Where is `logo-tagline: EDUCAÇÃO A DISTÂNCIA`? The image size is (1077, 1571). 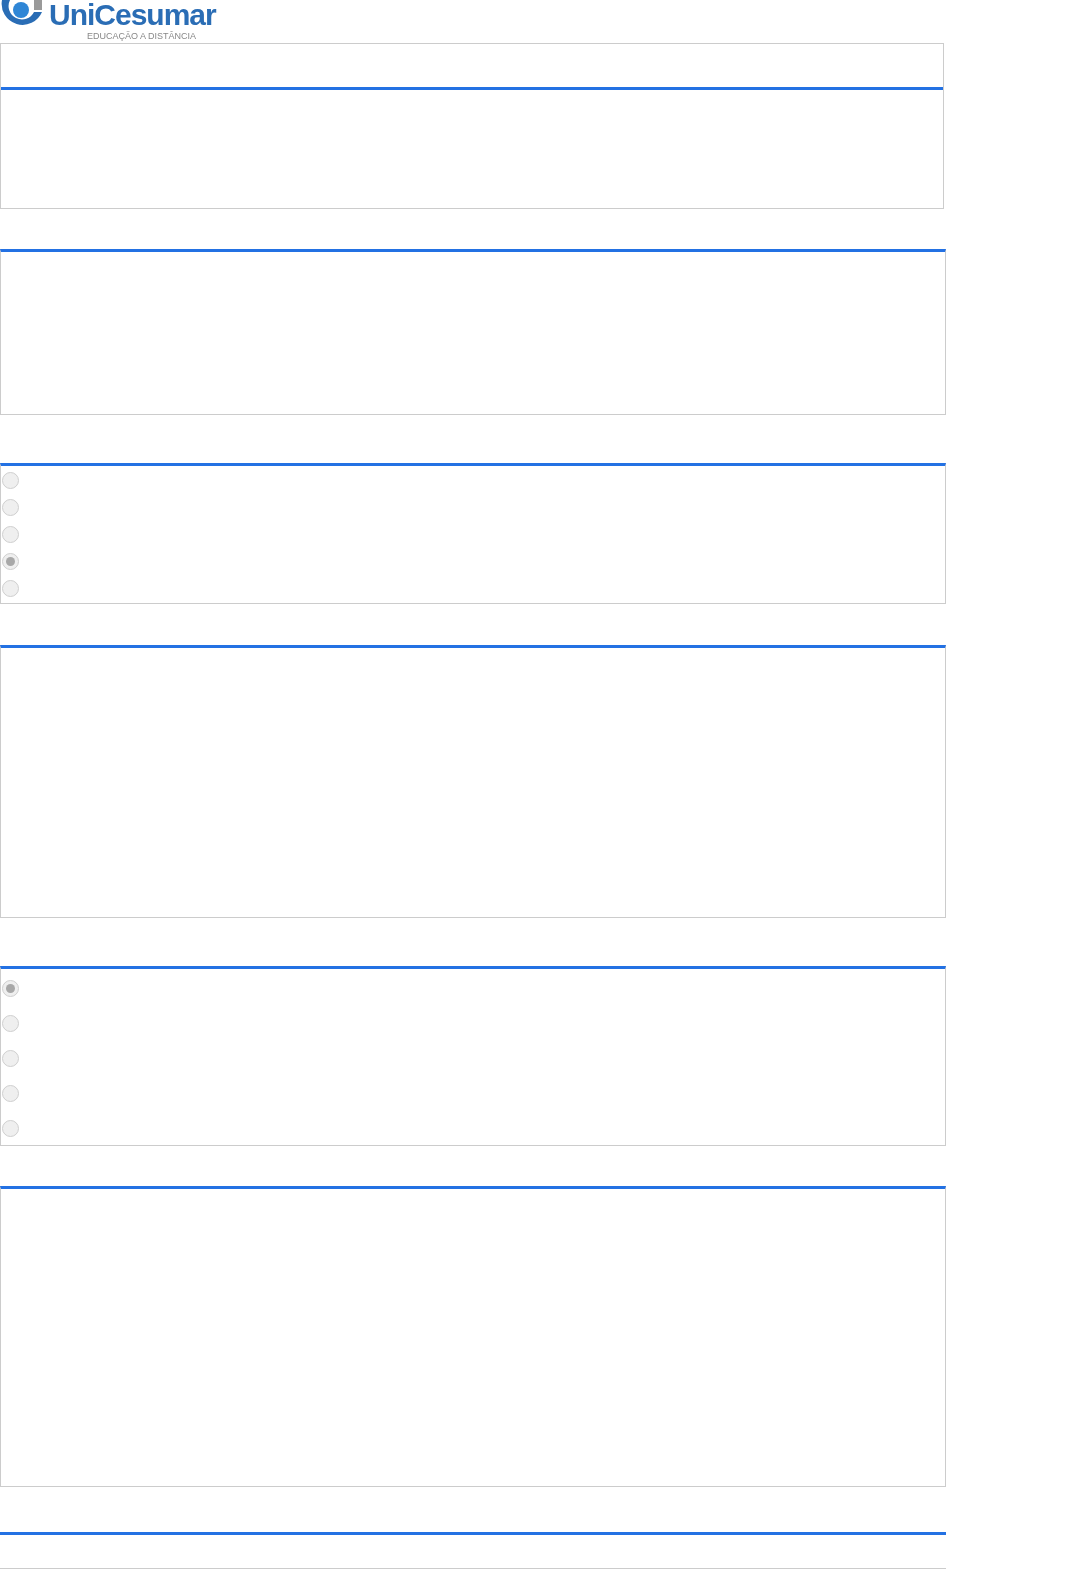 logo-tagline: EDUCAÇÃO A DISTÂNCIA is located at coordinates (142, 36).